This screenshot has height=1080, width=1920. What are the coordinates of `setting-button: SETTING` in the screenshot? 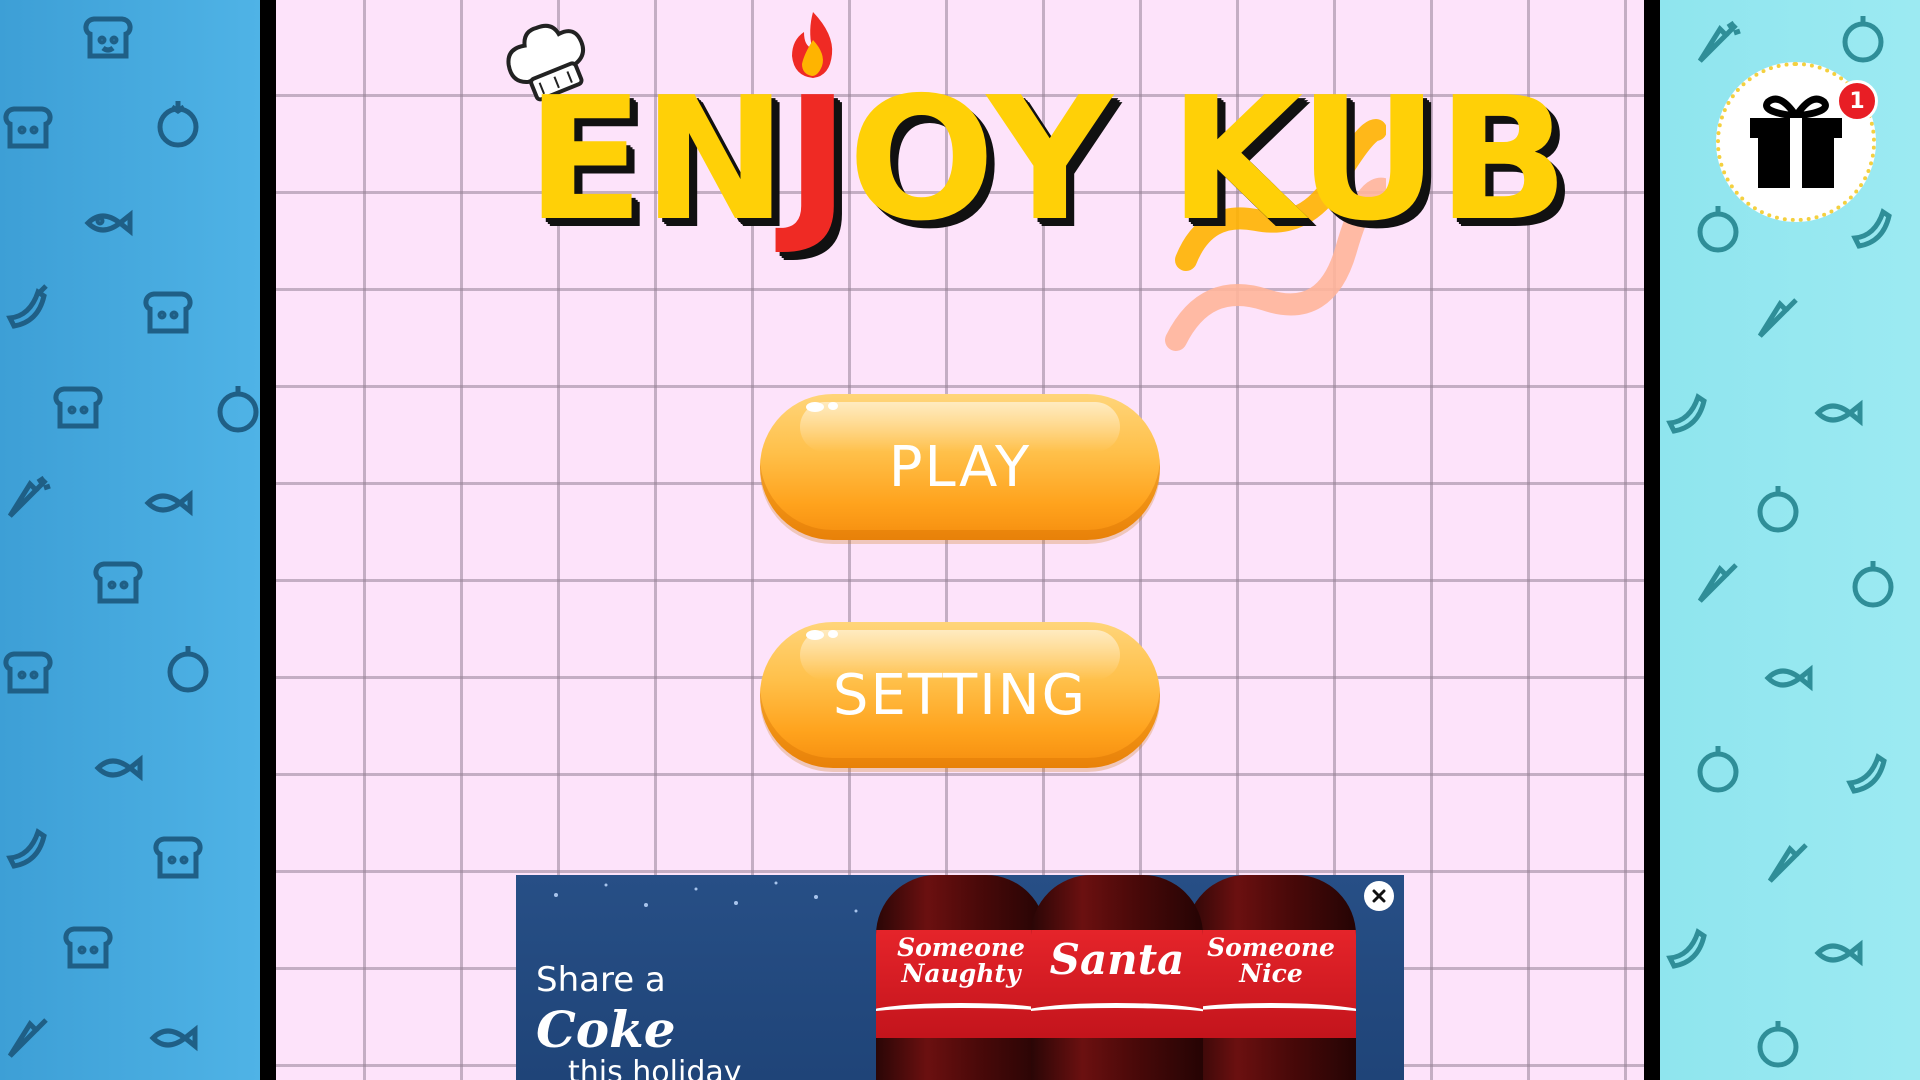 It's located at (960, 695).